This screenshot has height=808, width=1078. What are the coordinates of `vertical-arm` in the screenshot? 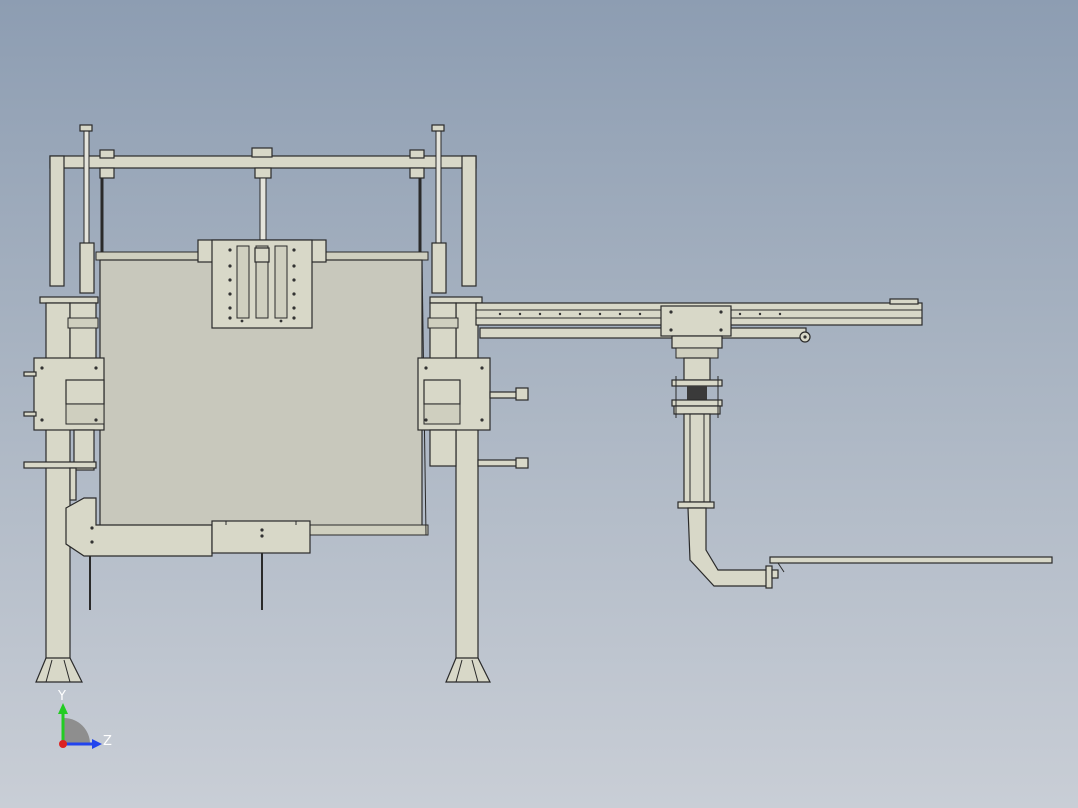 It's located at (696, 407).